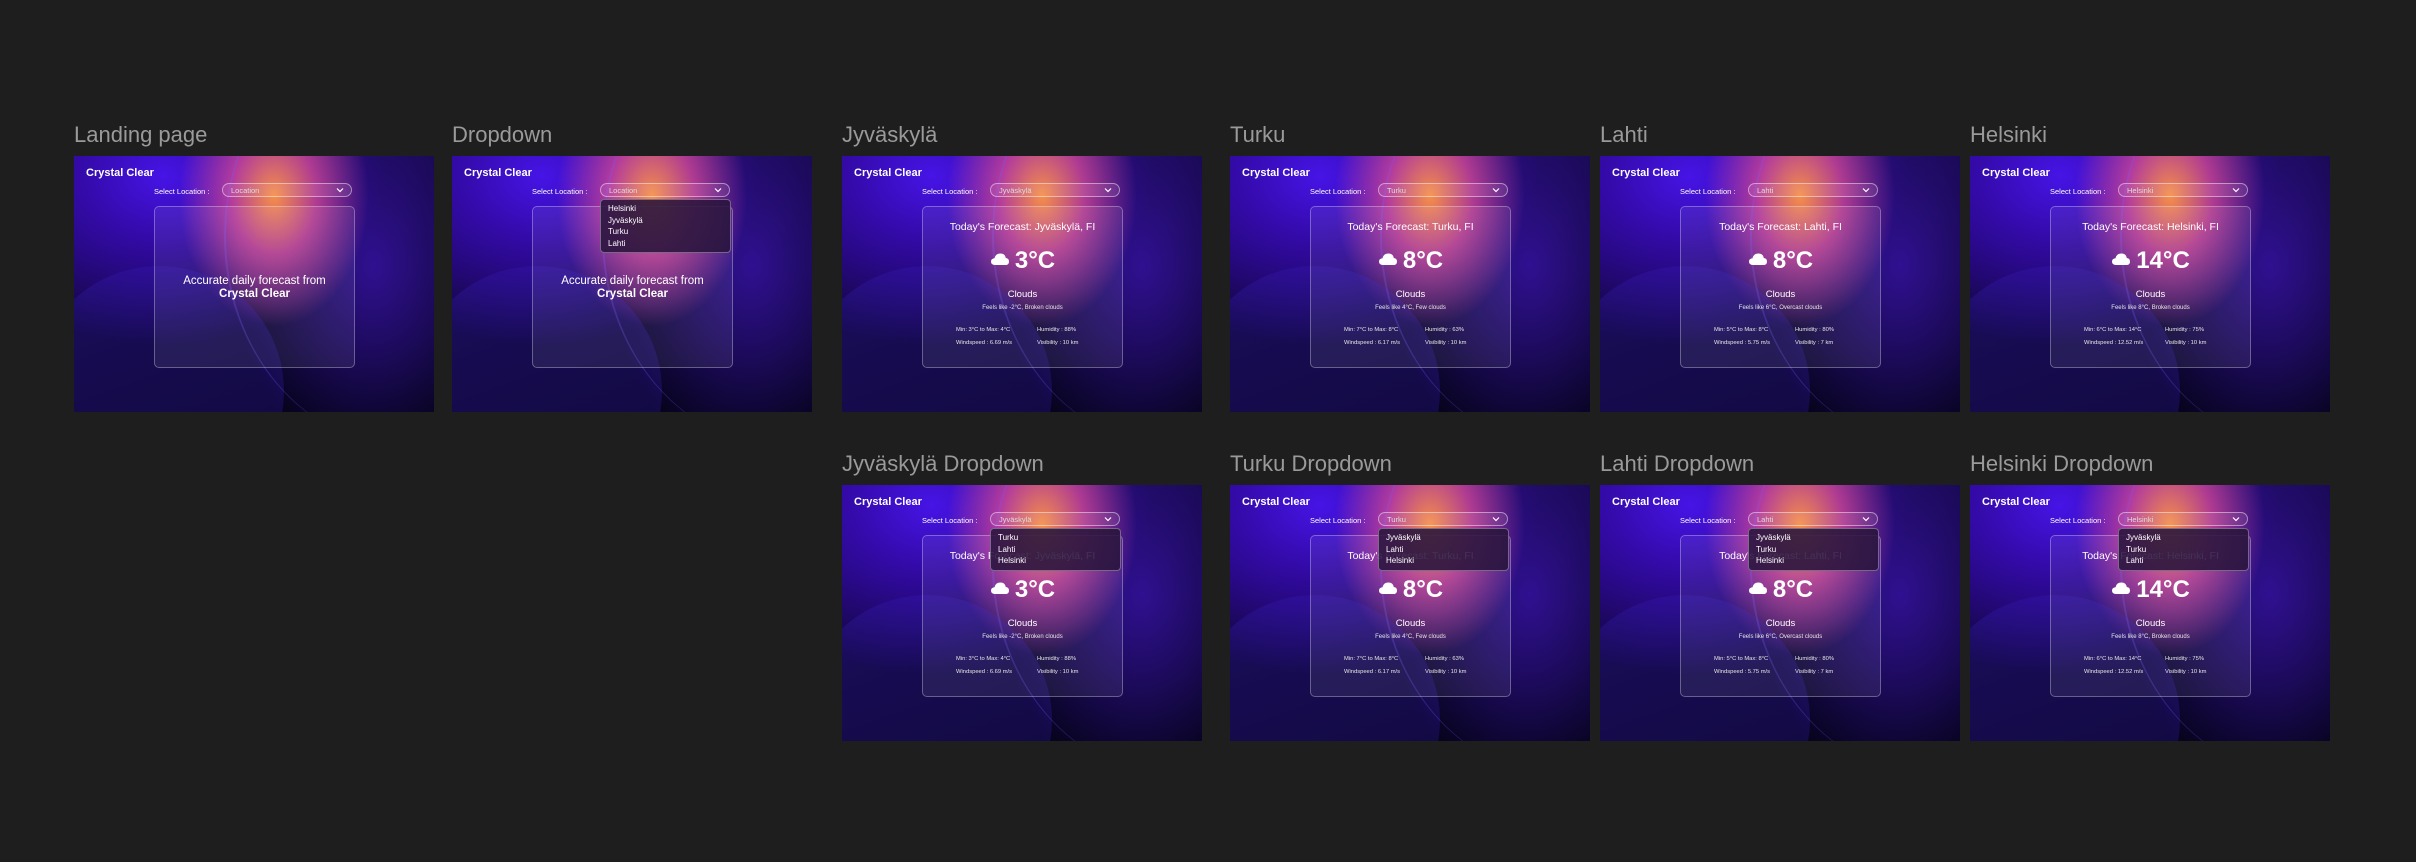 The height and width of the screenshot is (862, 2416). I want to click on location-dropdown-menu: Helsinki Jyväskylä Turku Lahti, so click(665, 226).